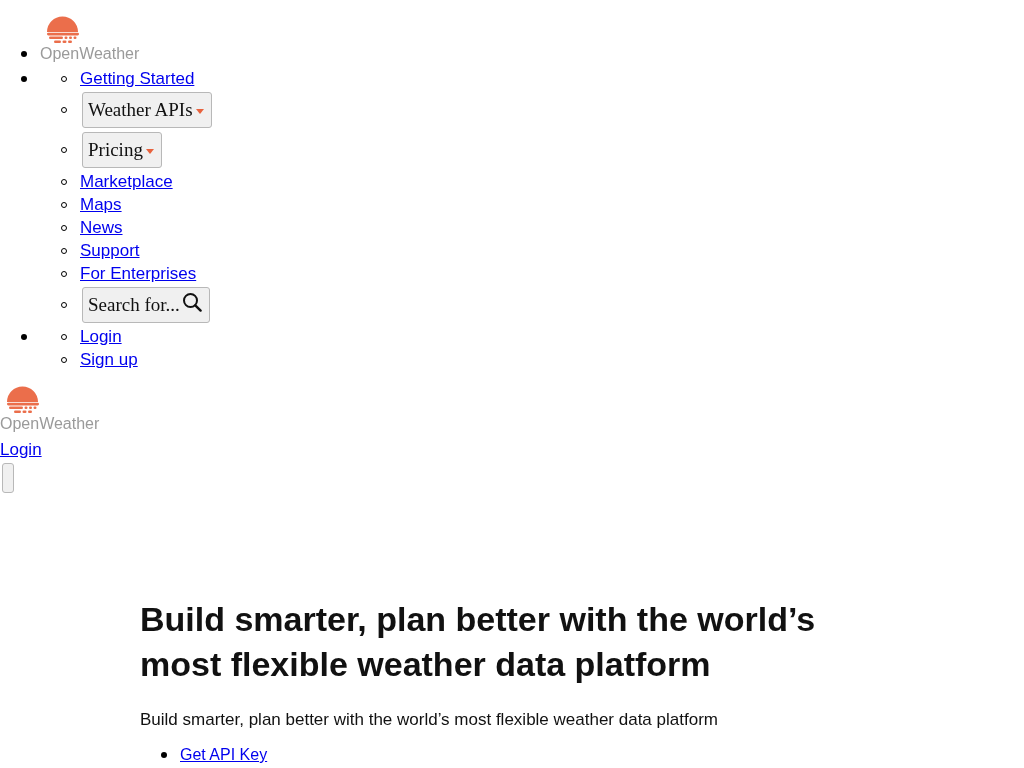  What do you see at coordinates (137, 78) in the screenshot?
I see `nav-link: Getting Started` at bounding box center [137, 78].